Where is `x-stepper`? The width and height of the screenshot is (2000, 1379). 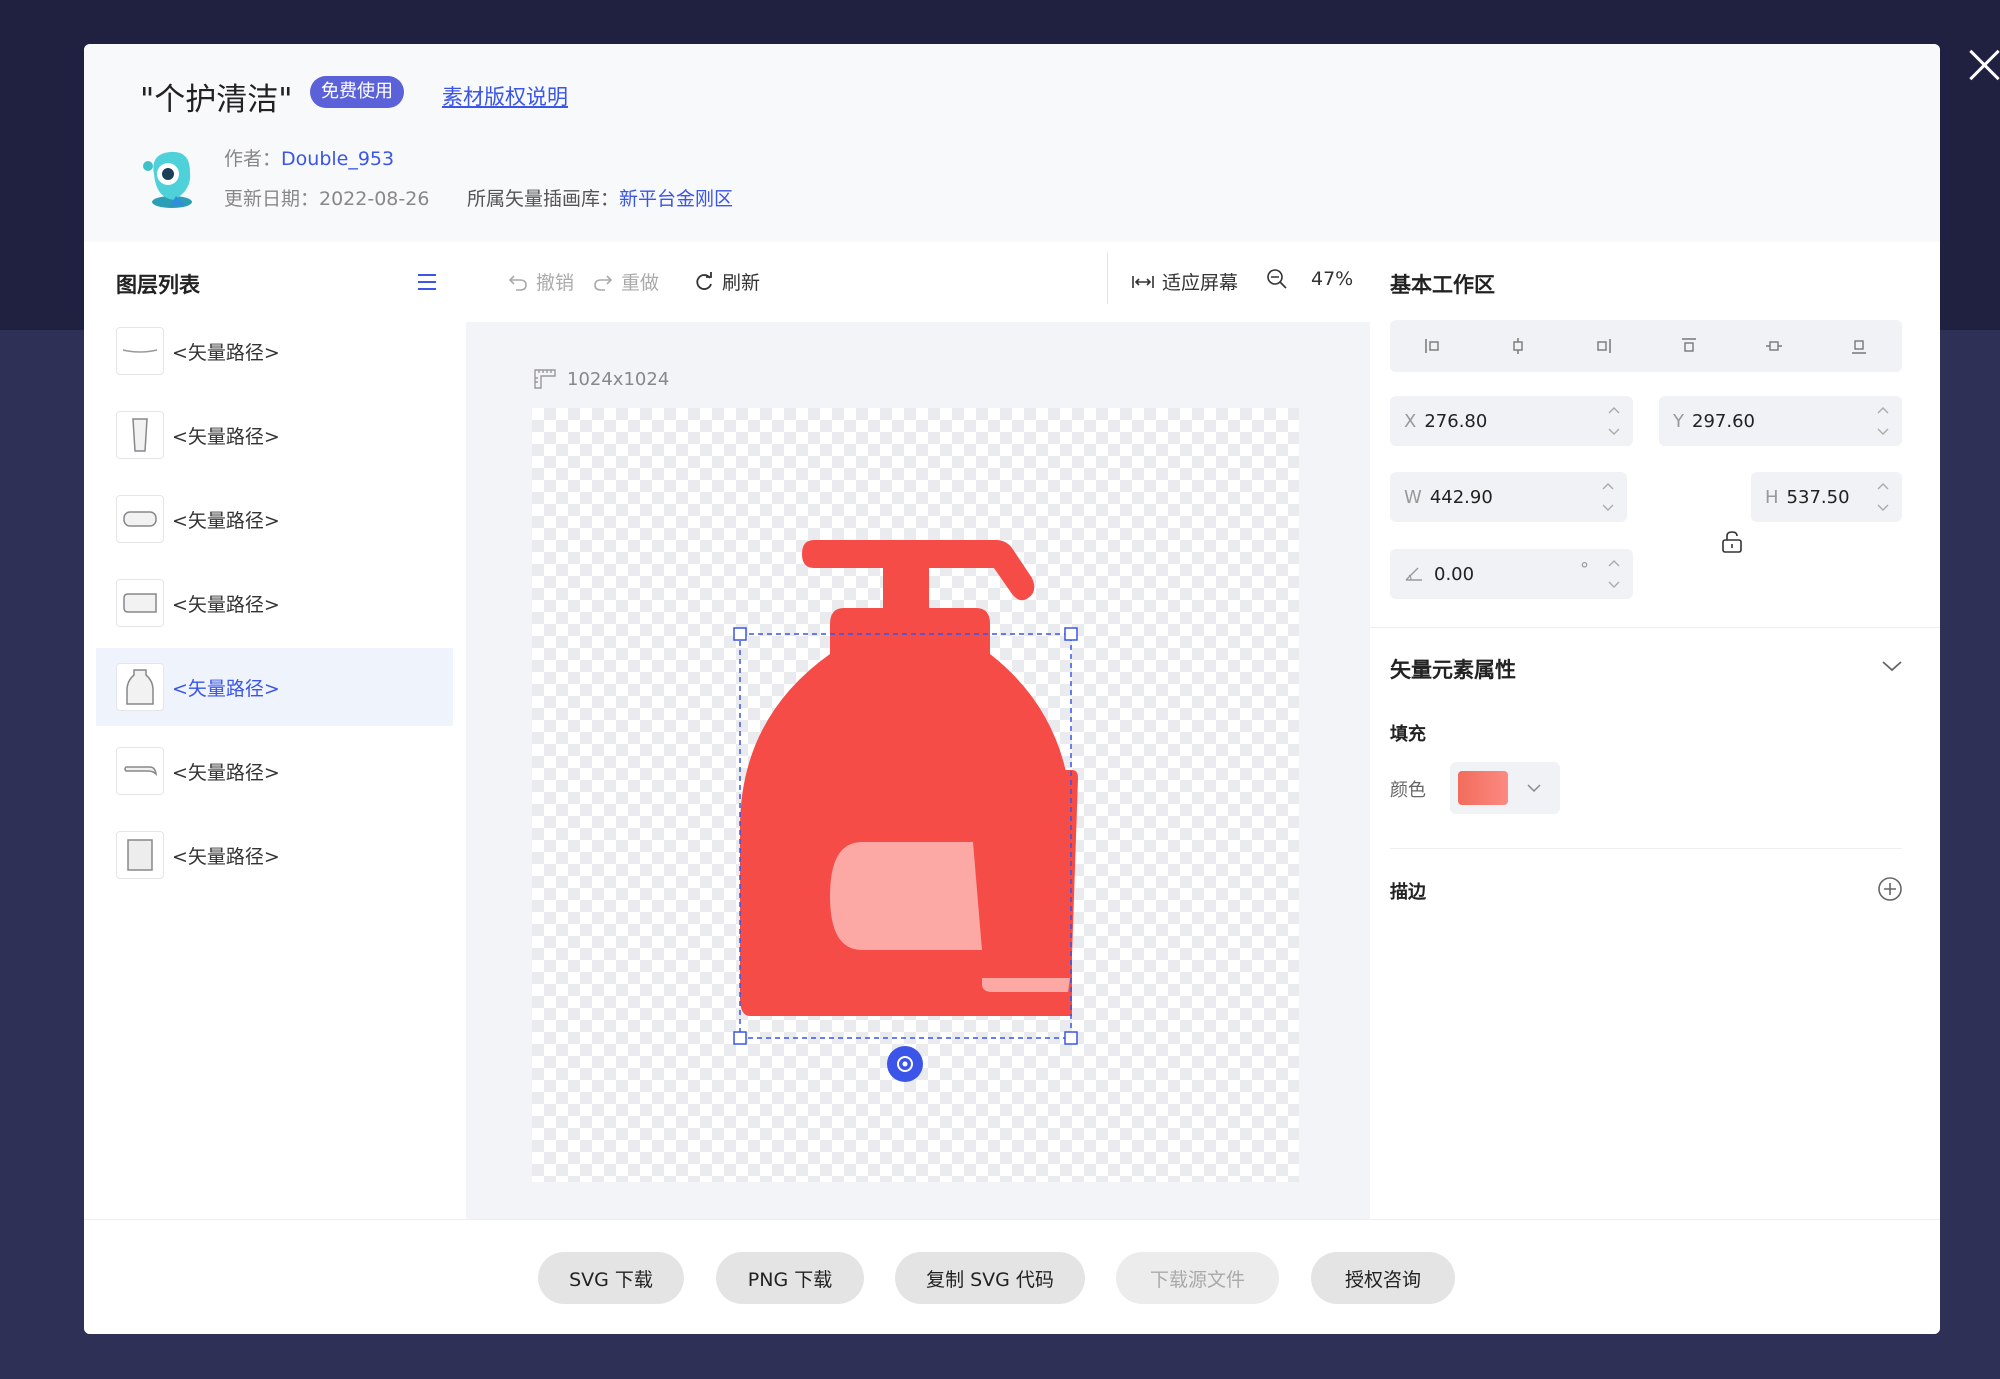 x-stepper is located at coordinates (1614, 421).